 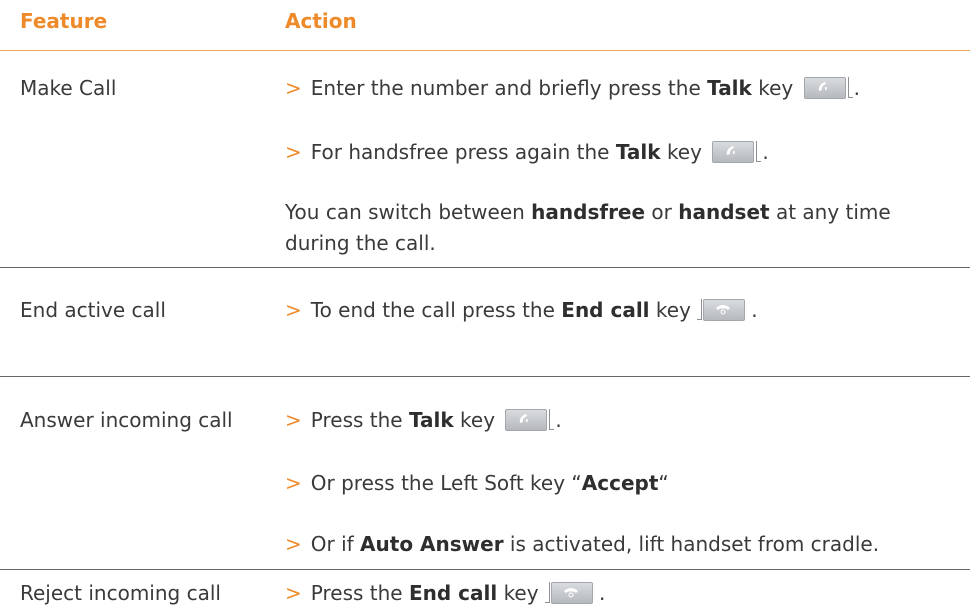 What do you see at coordinates (64, 21) in the screenshot?
I see `header-feature: Feature` at bounding box center [64, 21].